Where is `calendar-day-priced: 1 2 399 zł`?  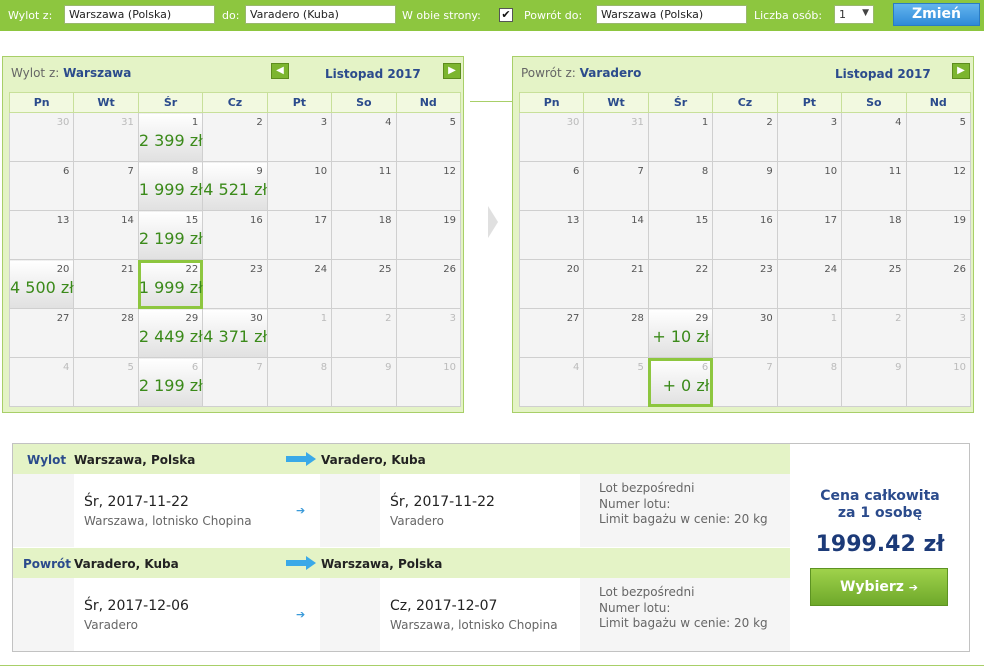
calendar-day-priced: 1 2 399 zł is located at coordinates (170, 137).